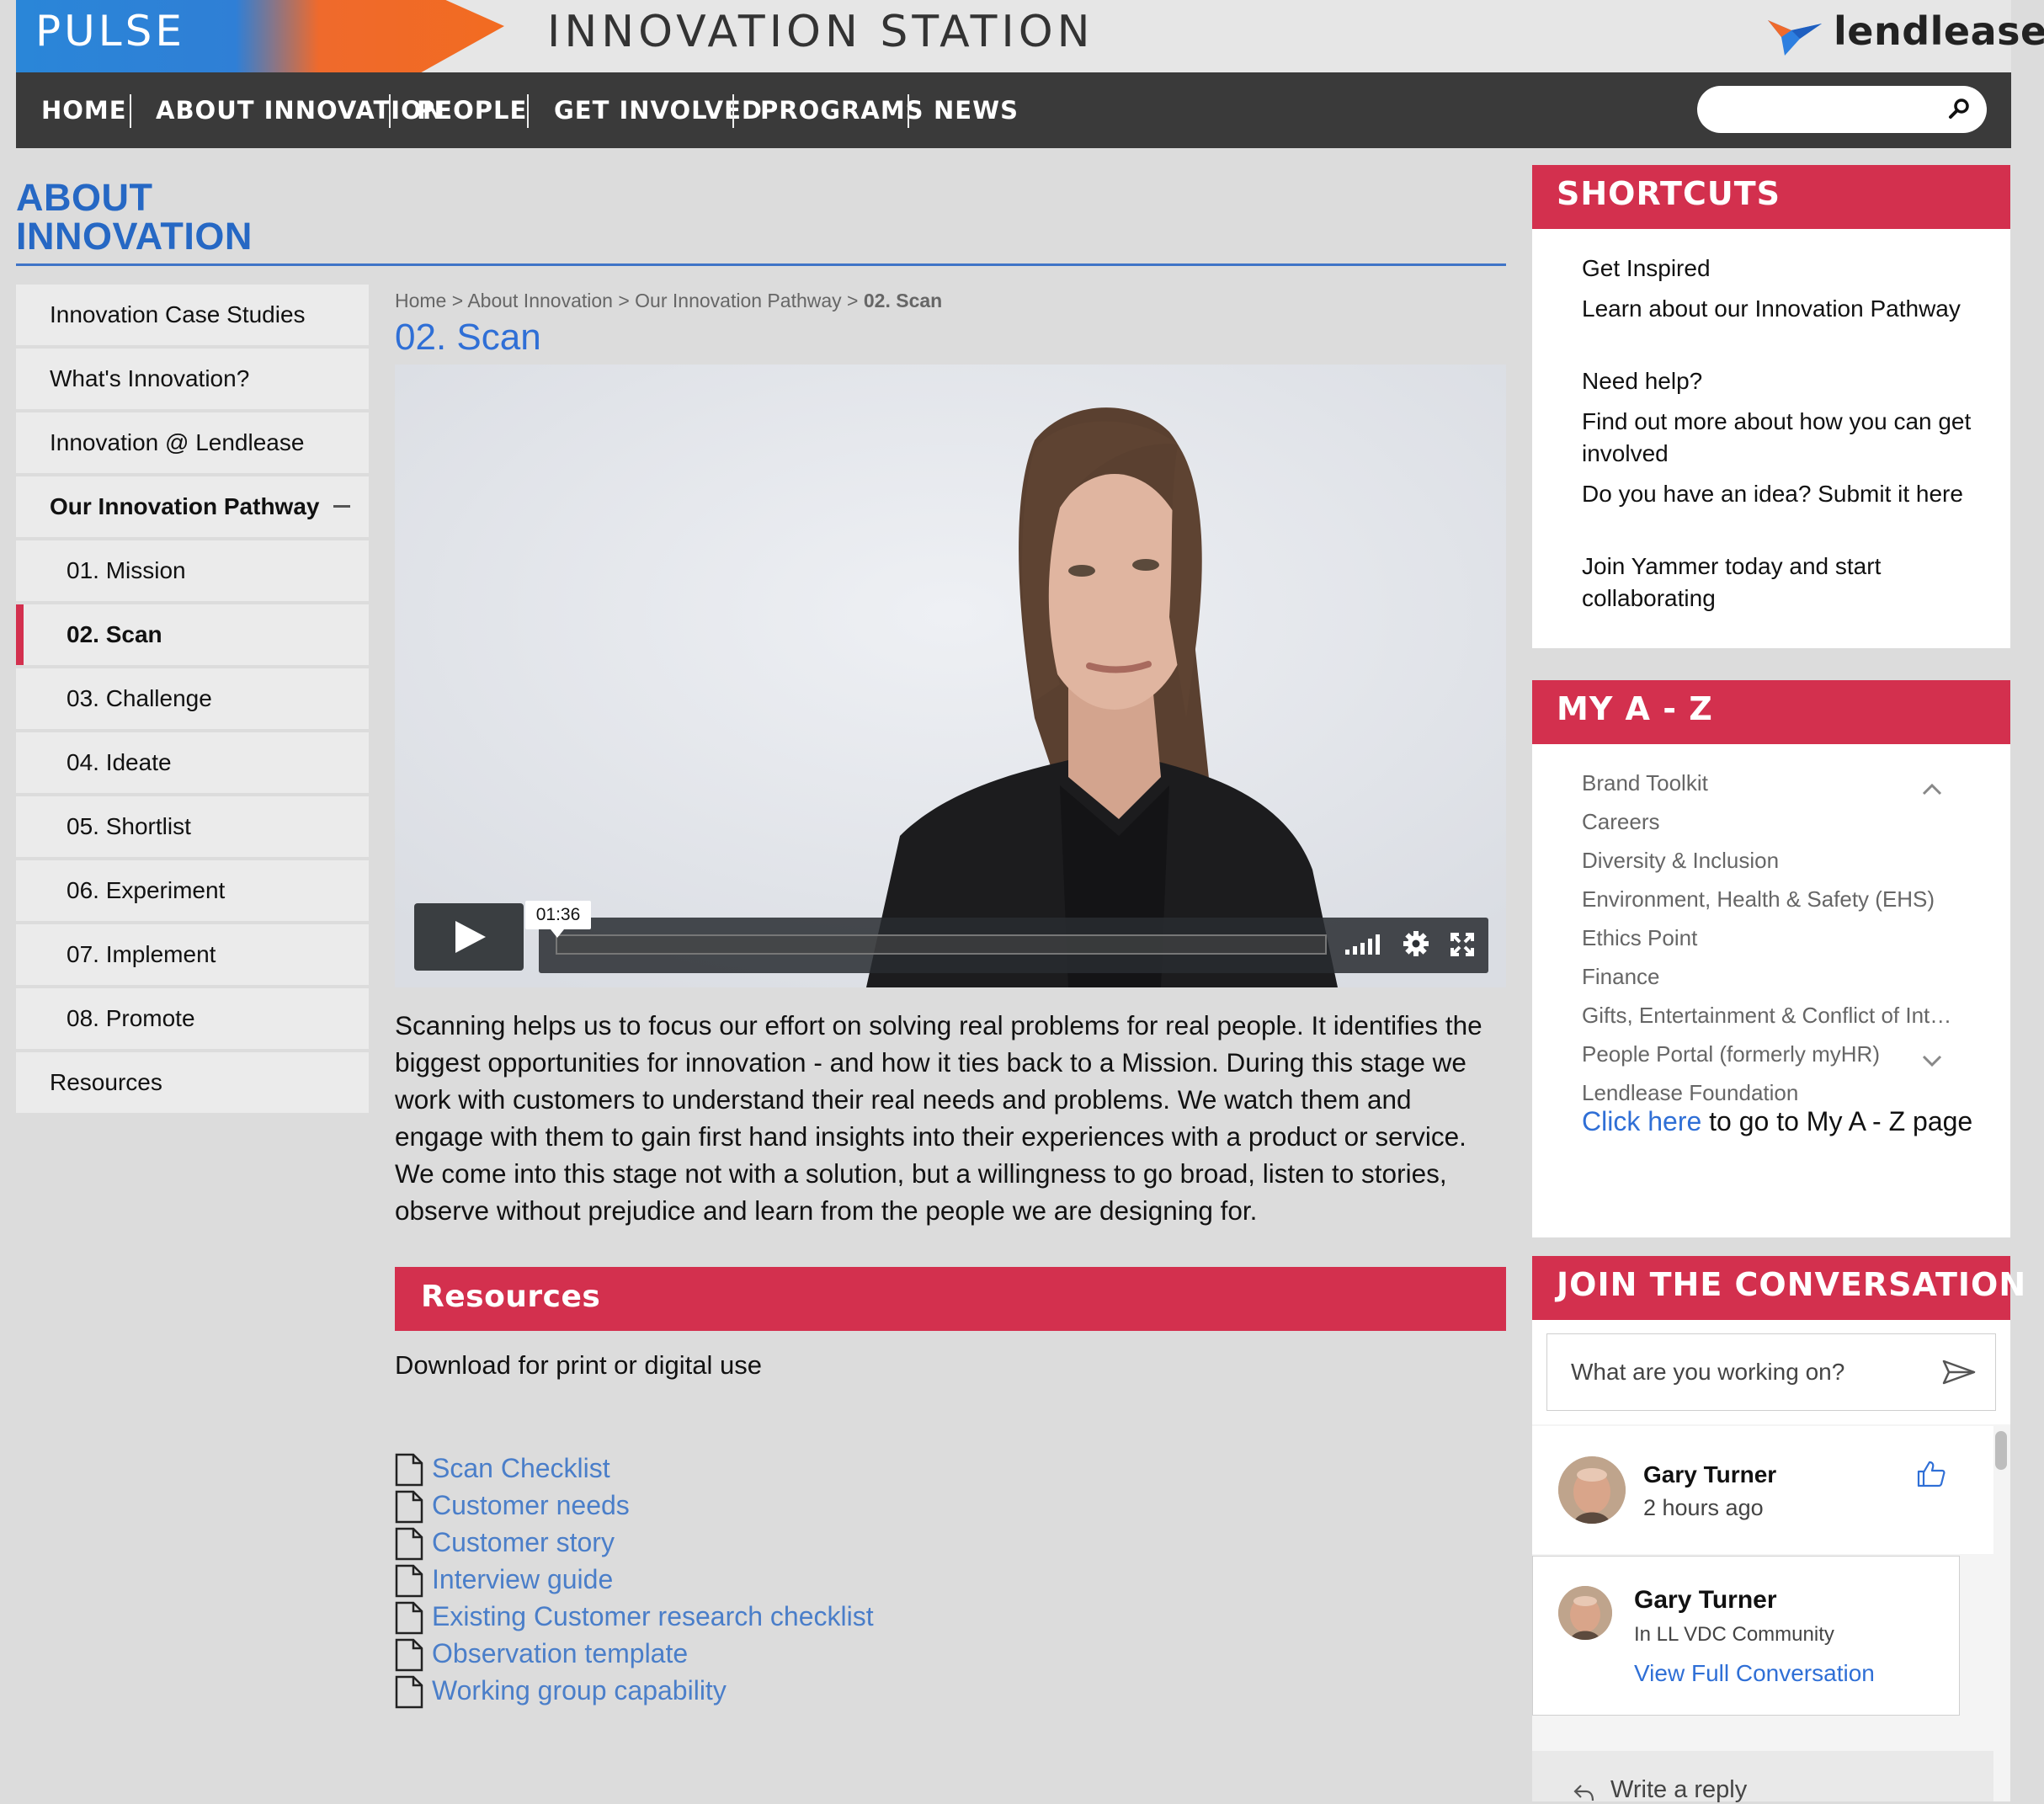 Image resolution: width=2044 pixels, height=1804 pixels. I want to click on nav-people: PEOPLE, so click(472, 110).